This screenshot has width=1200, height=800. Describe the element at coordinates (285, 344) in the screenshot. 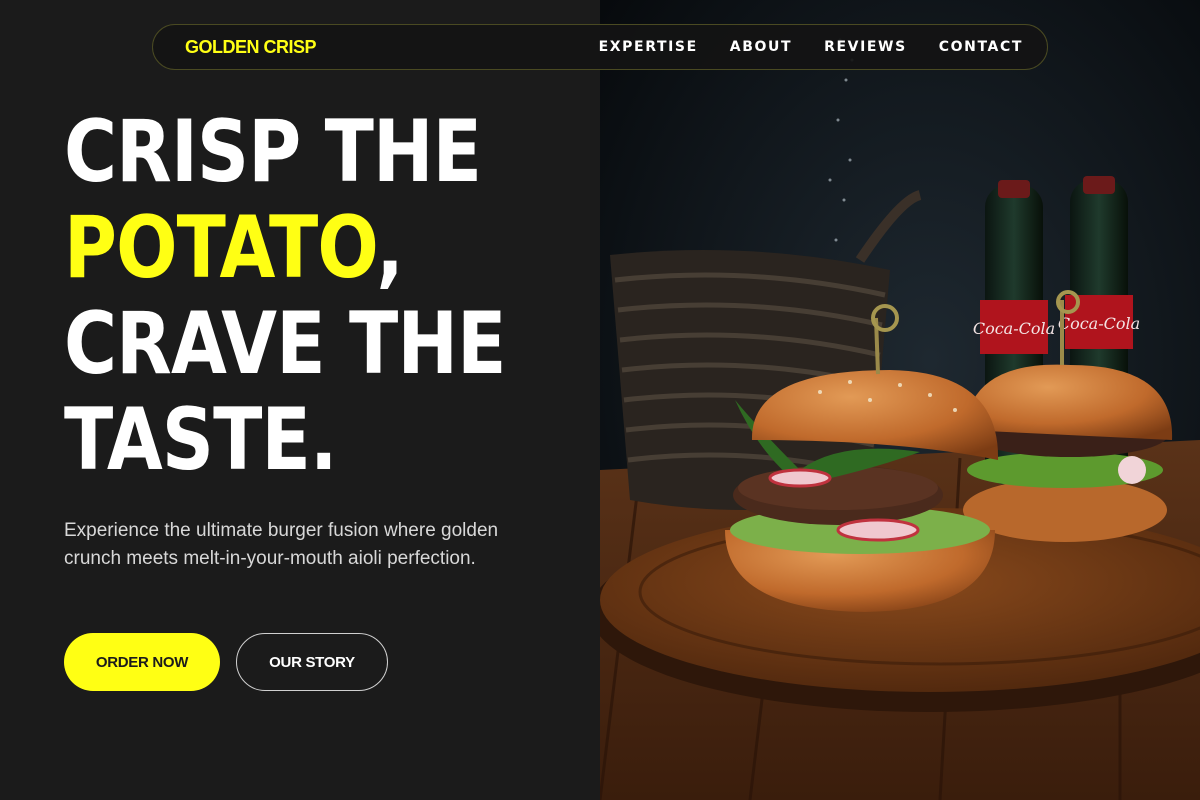

I see `headline-line-3: CRAVE THE` at that location.